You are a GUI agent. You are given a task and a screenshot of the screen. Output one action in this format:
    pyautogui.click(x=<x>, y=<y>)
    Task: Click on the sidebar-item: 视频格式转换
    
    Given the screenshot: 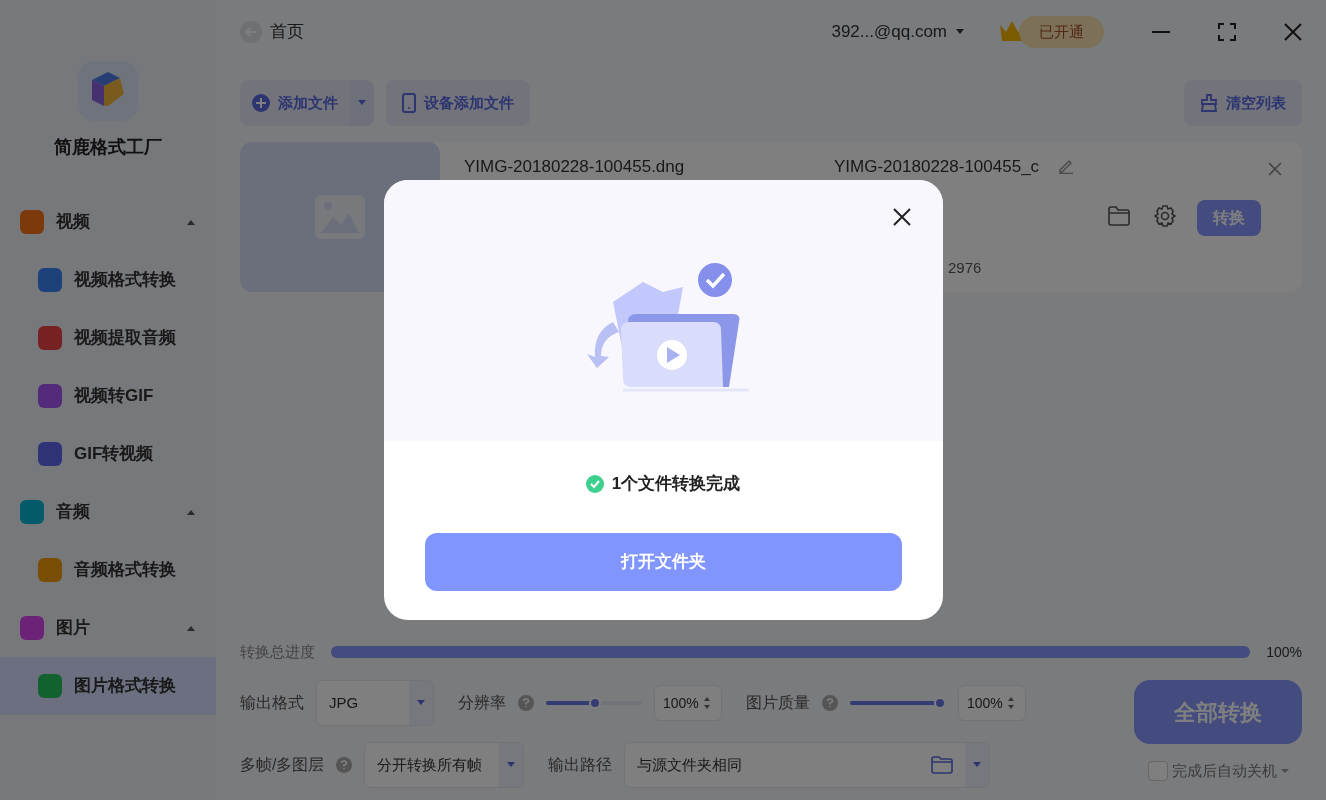 What is the action you would take?
    pyautogui.click(x=108, y=280)
    